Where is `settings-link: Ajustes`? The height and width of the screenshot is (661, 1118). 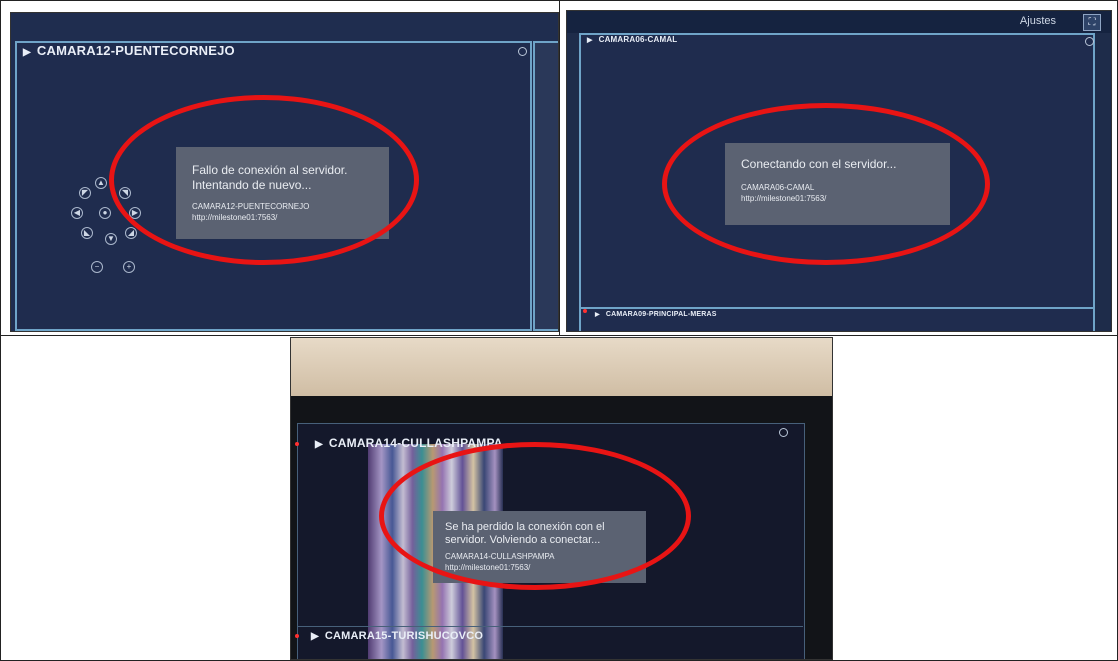
settings-link: Ajustes is located at coordinates (1038, 21).